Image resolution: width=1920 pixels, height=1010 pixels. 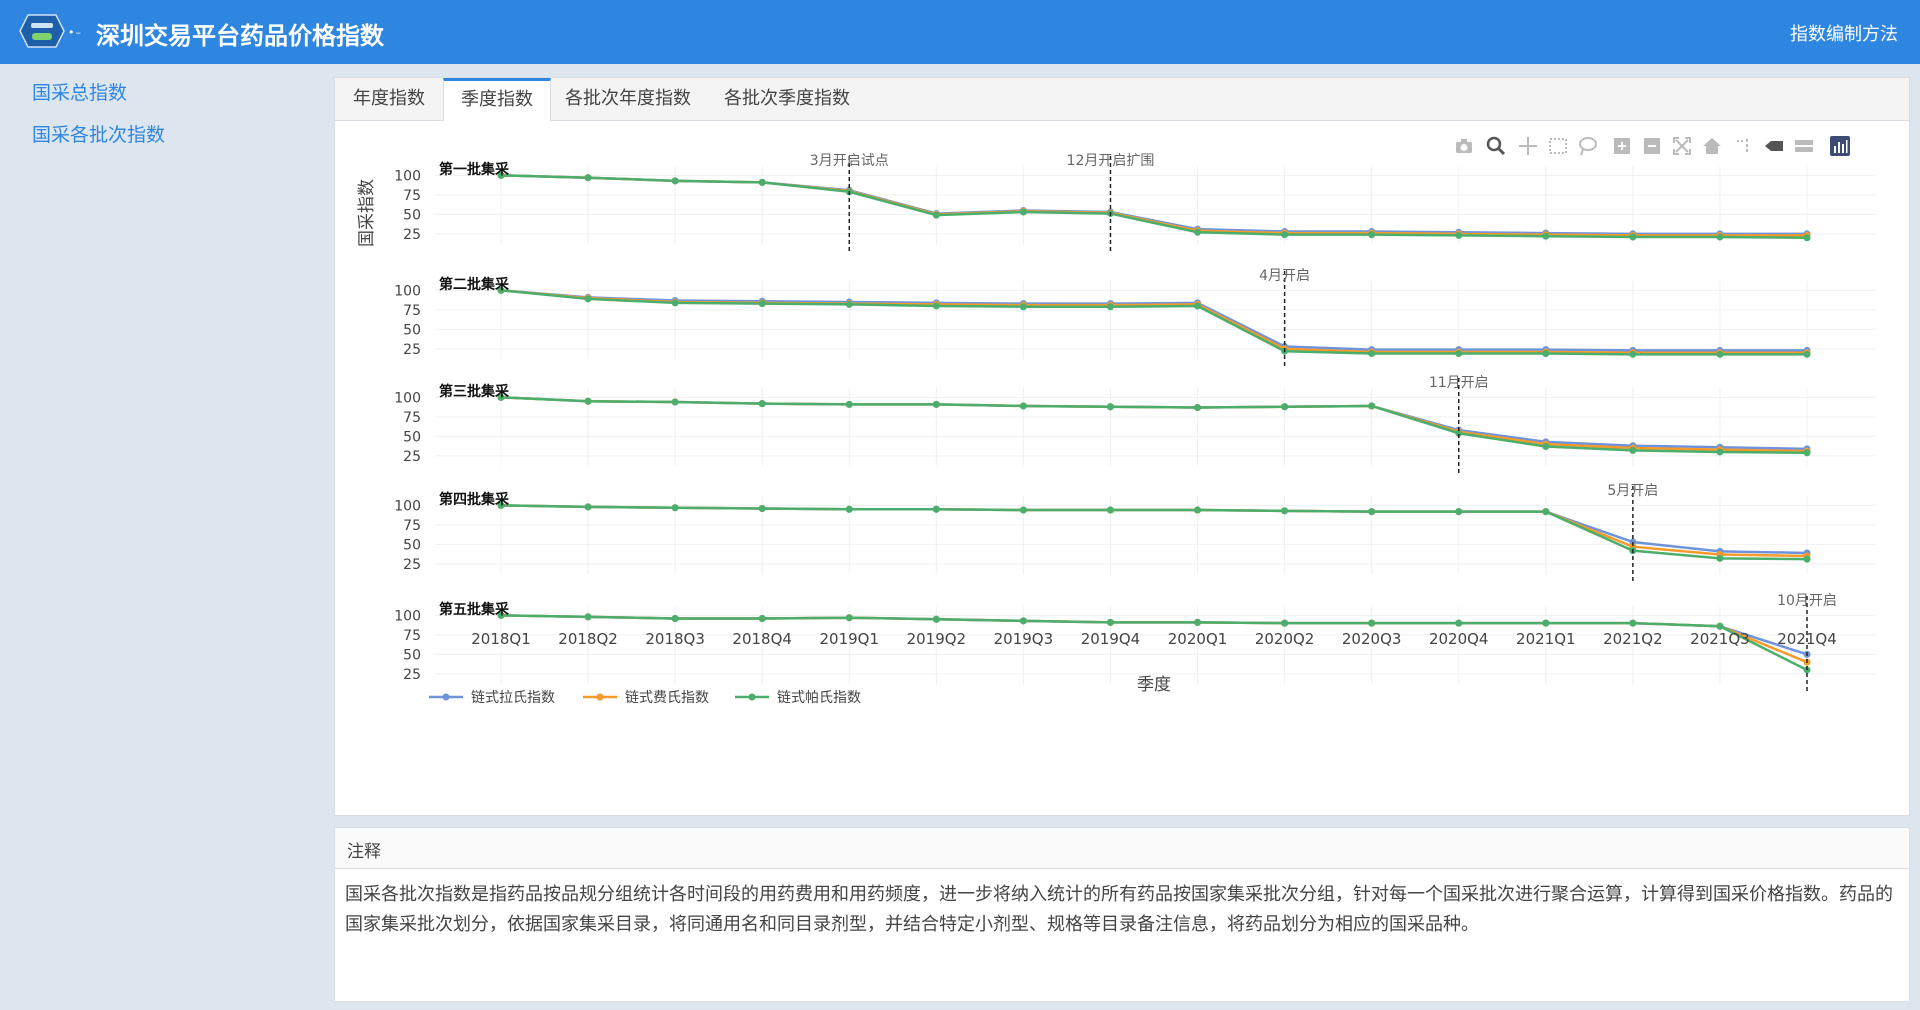 What do you see at coordinates (1372, 639) in the screenshot?
I see `x-tick-label: 2020Q3` at bounding box center [1372, 639].